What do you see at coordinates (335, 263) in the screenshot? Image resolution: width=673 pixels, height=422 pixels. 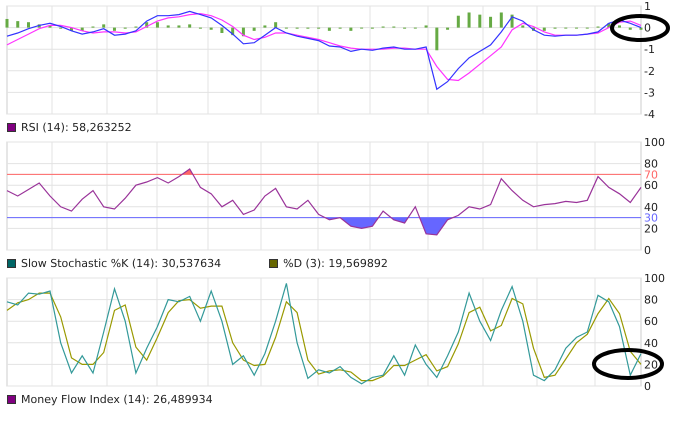 I see `legend-label: %D (3): 19,569892` at bounding box center [335, 263].